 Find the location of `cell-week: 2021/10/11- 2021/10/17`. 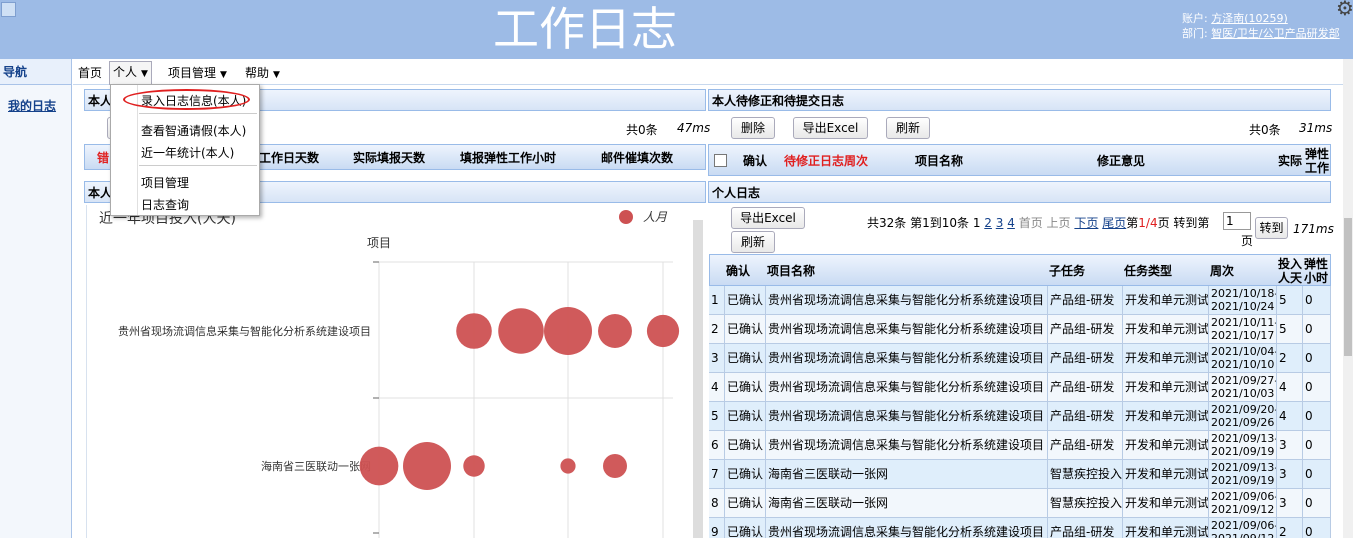

cell-week: 2021/10/11- 2021/10/17 is located at coordinates (1243, 329).